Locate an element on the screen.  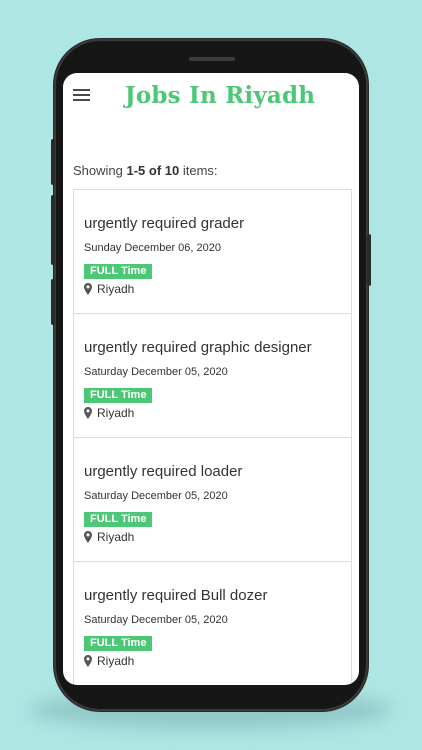
job-title: urgently required graphic designer is located at coordinates (198, 347).